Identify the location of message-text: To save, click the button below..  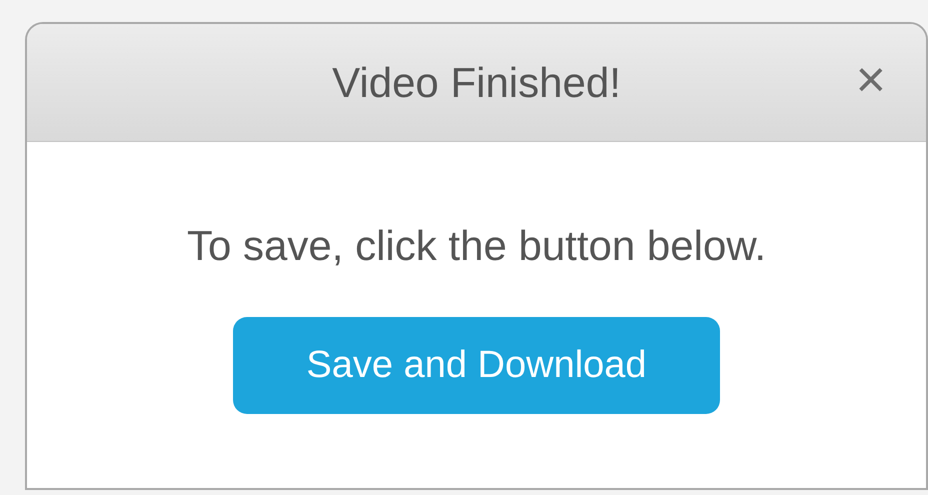
(476, 246).